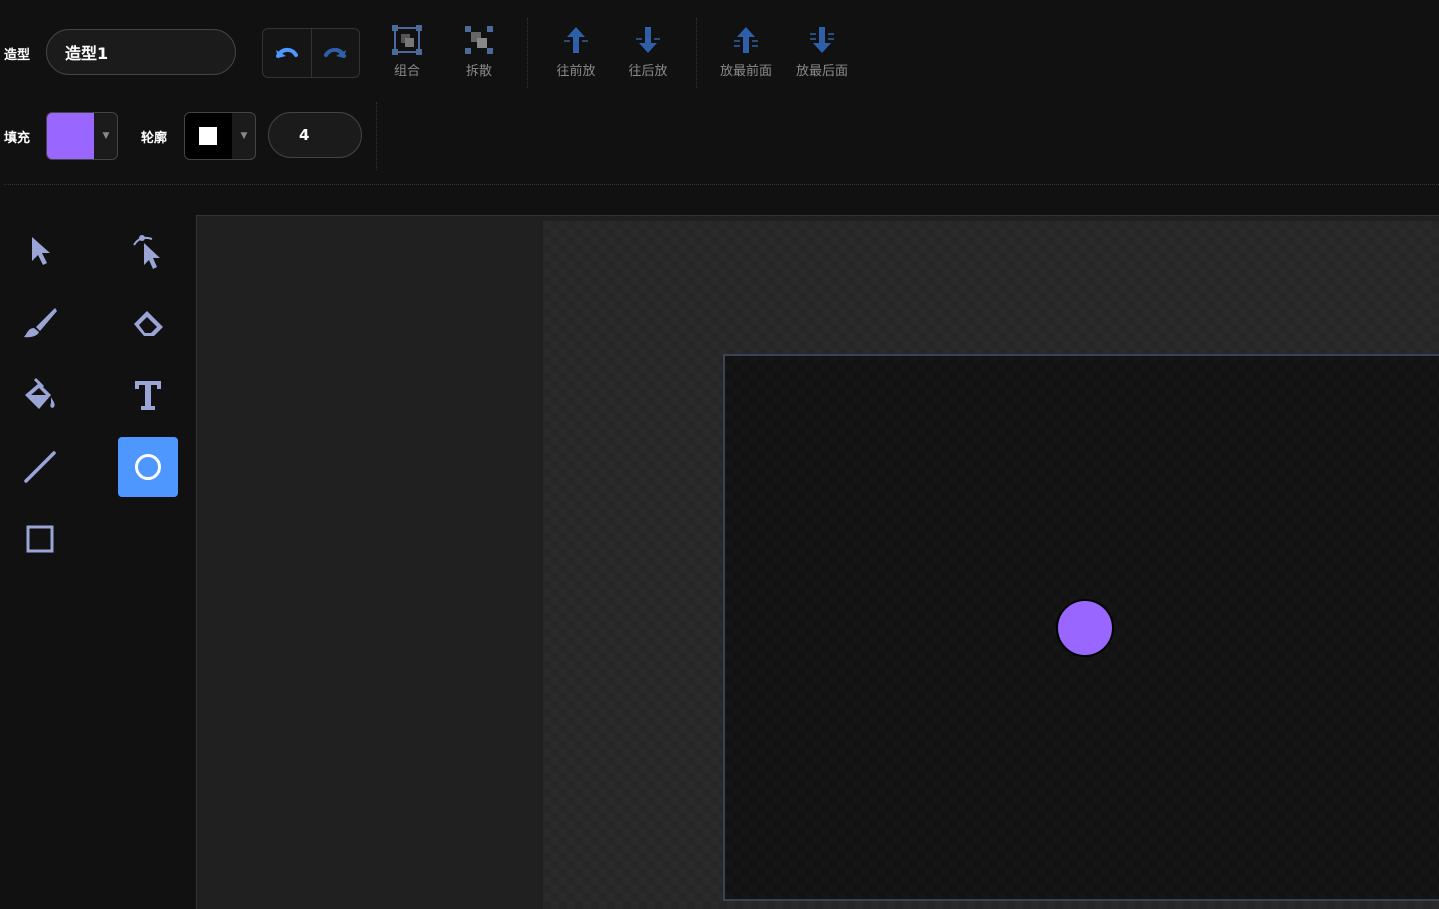 The width and height of the screenshot is (1439, 909). I want to click on outline-color-picker: ▼, so click(220, 136).